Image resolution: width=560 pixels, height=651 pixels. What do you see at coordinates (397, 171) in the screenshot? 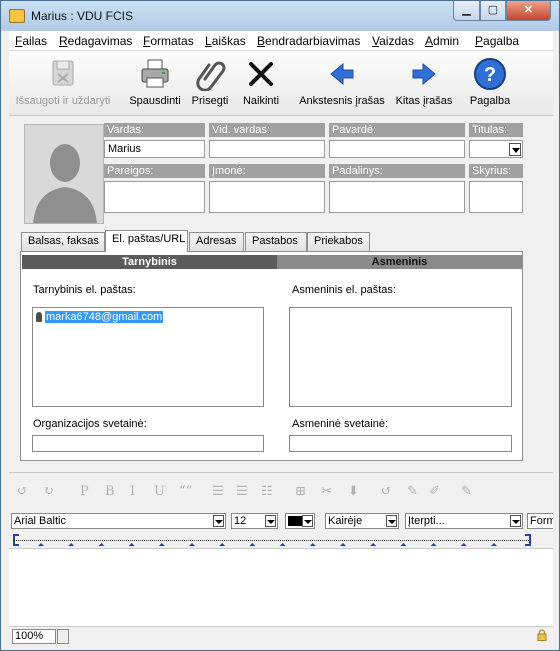
I see `department-label: Padalinys:` at bounding box center [397, 171].